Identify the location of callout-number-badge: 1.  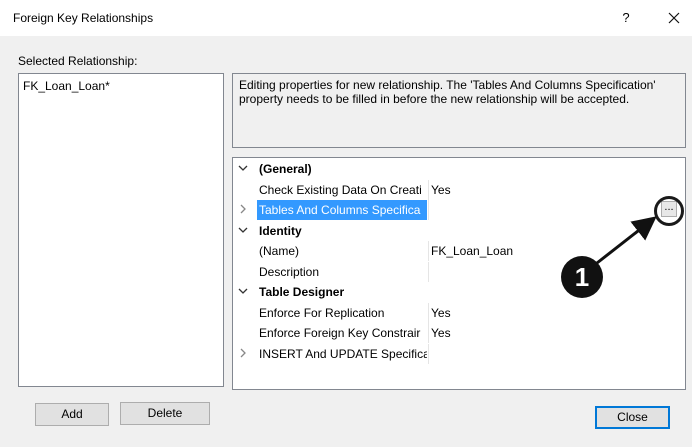
(582, 277).